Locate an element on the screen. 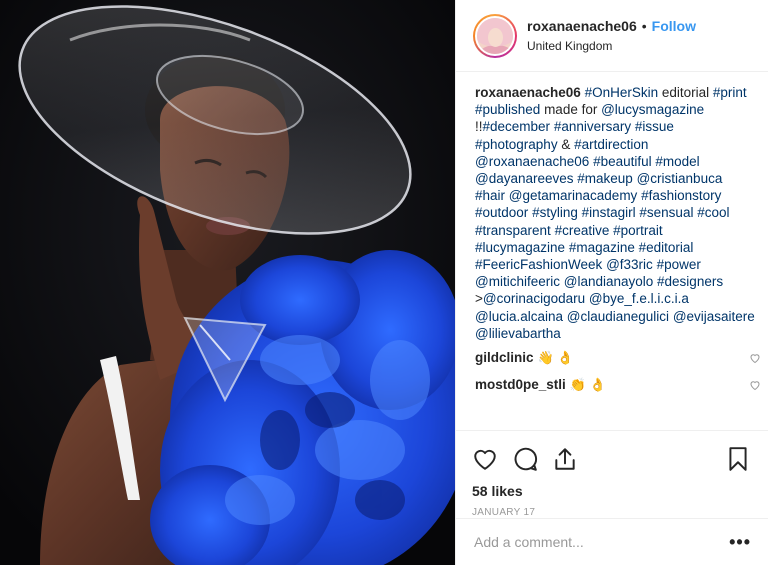 This screenshot has height=565, width=768. add-comment-bar: ••• is located at coordinates (612, 541).